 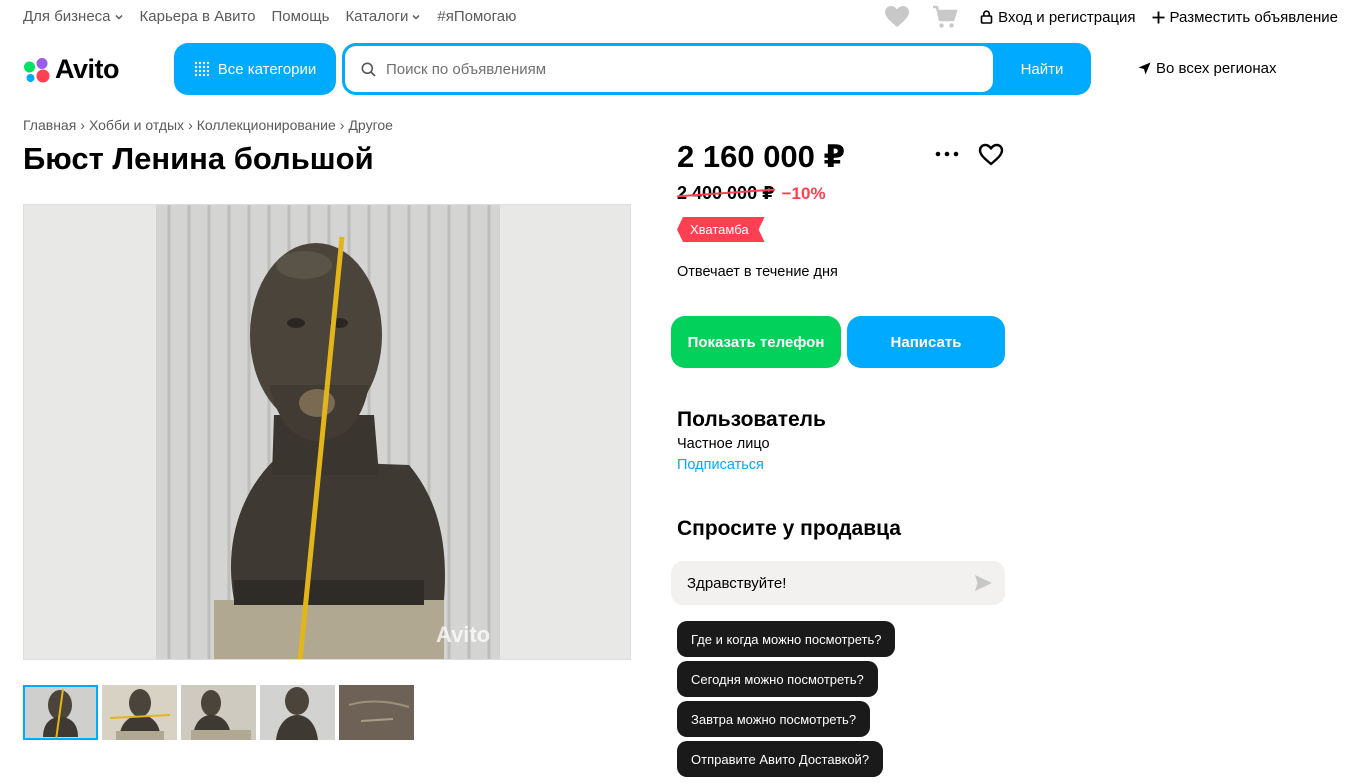 What do you see at coordinates (786, 639) in the screenshot?
I see `quick-question-chip: Где и когда можно посмотреть?` at bounding box center [786, 639].